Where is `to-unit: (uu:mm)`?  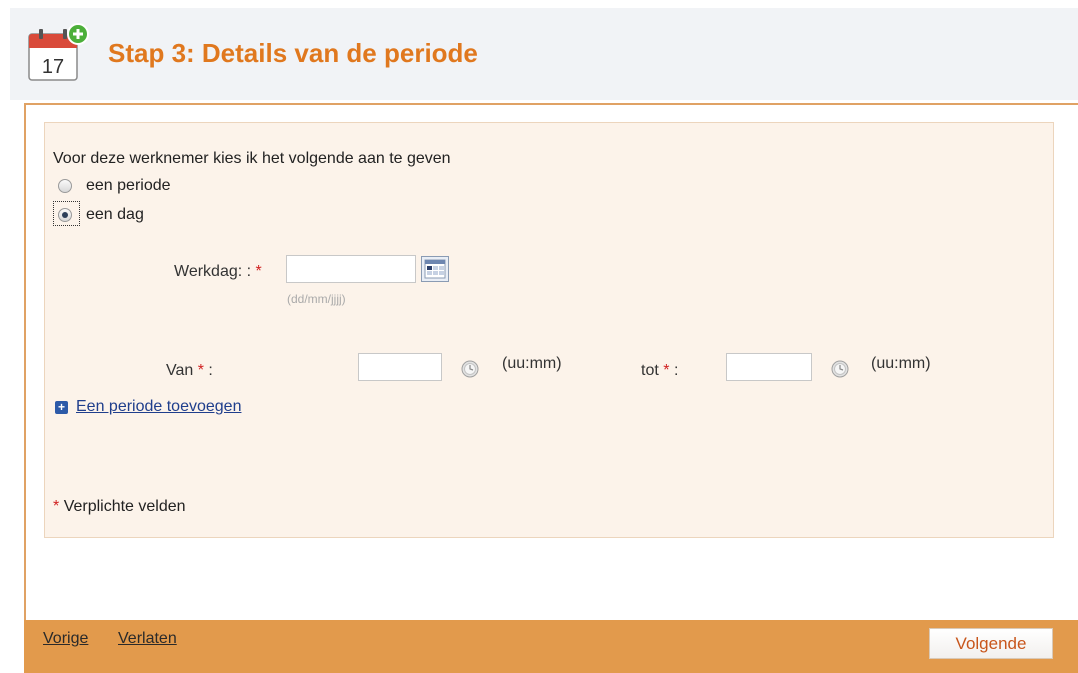 to-unit: (uu:mm) is located at coordinates (901, 363).